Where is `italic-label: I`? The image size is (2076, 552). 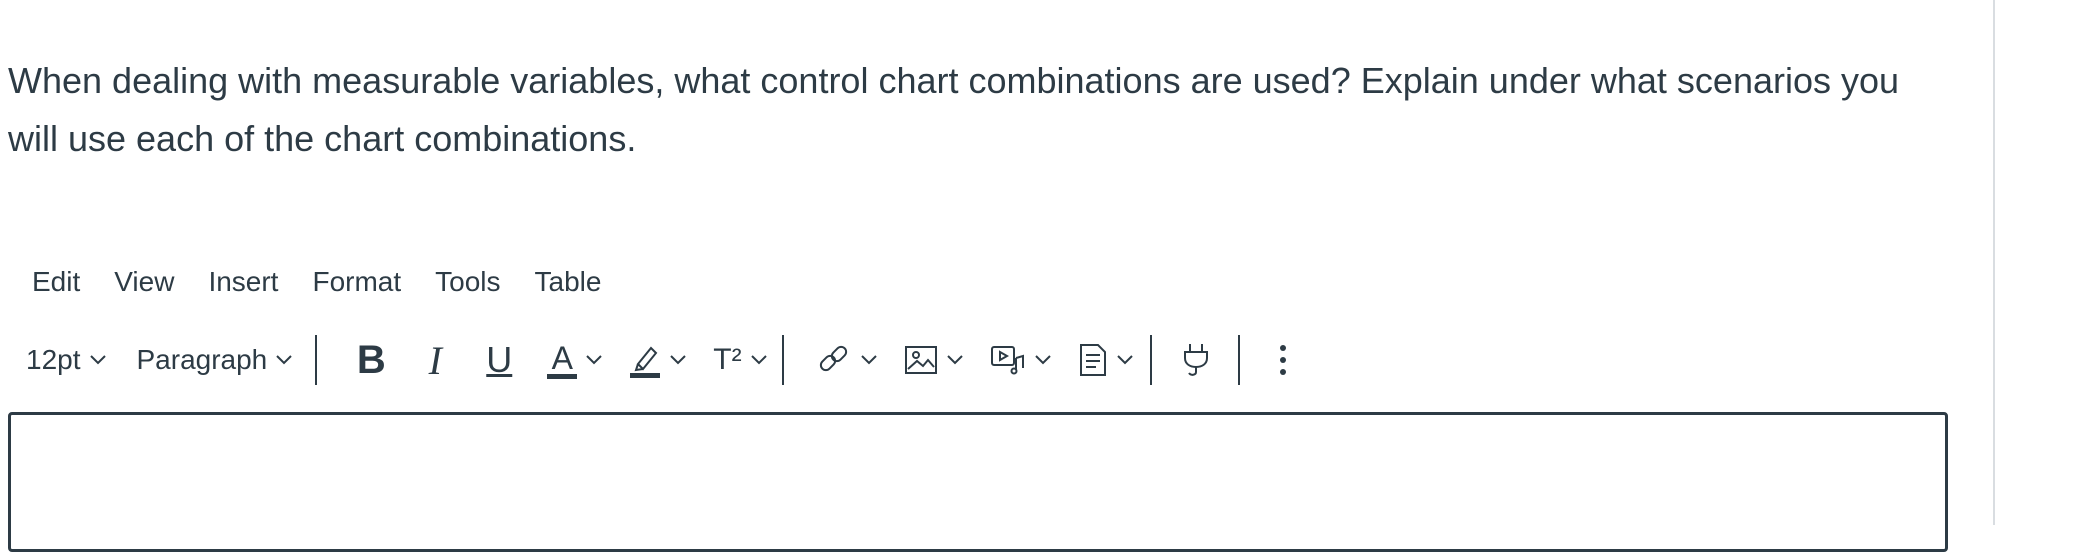 italic-label: I is located at coordinates (435, 360).